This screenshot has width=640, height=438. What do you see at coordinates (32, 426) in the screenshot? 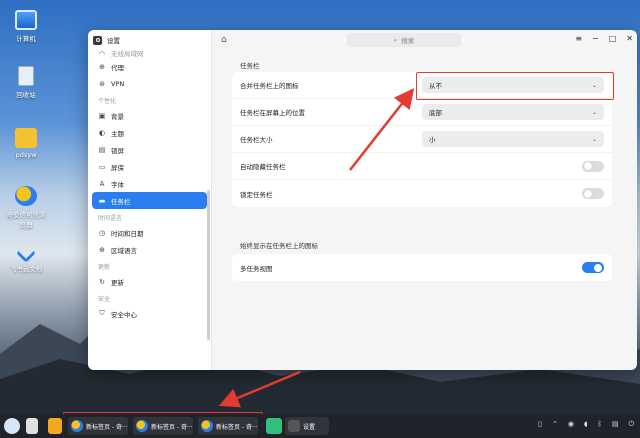
I see `multitask-view-icon` at bounding box center [32, 426].